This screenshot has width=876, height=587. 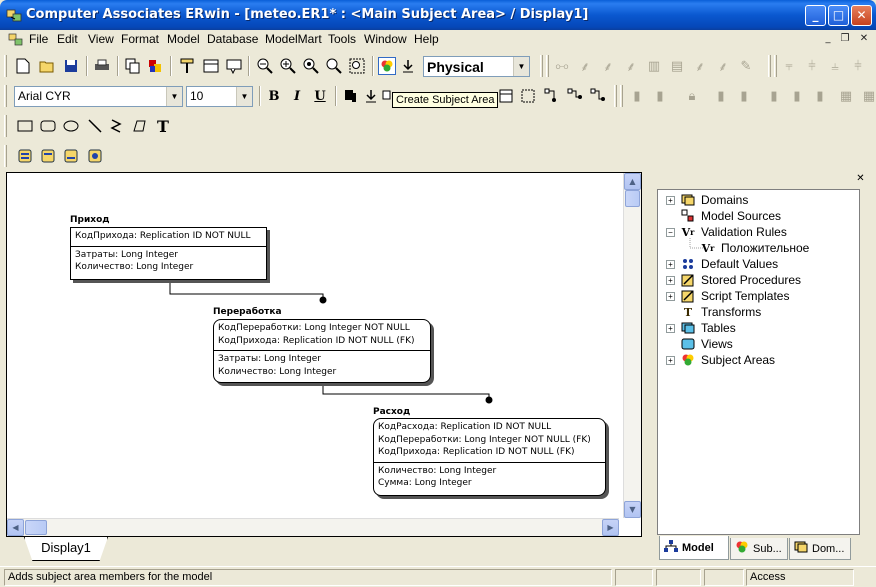 I want to click on zoom-out-icon, so click(x=265, y=66).